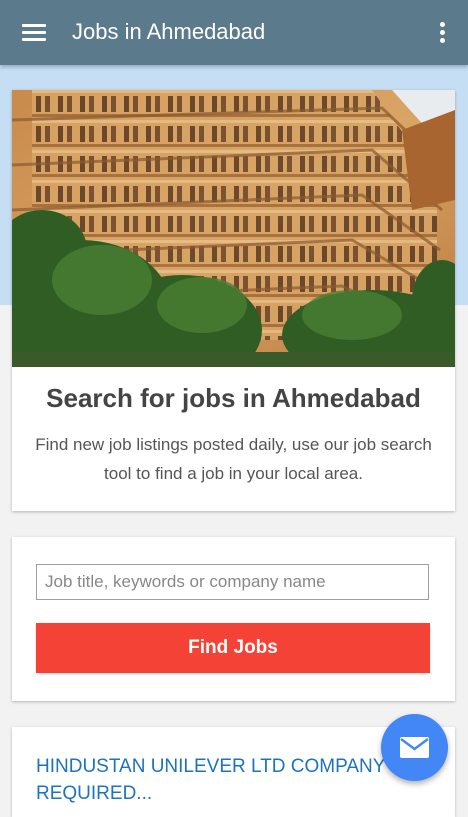  Describe the element at coordinates (169, 31) in the screenshot. I see `app-title: Jobs in Ahmedabad` at that location.